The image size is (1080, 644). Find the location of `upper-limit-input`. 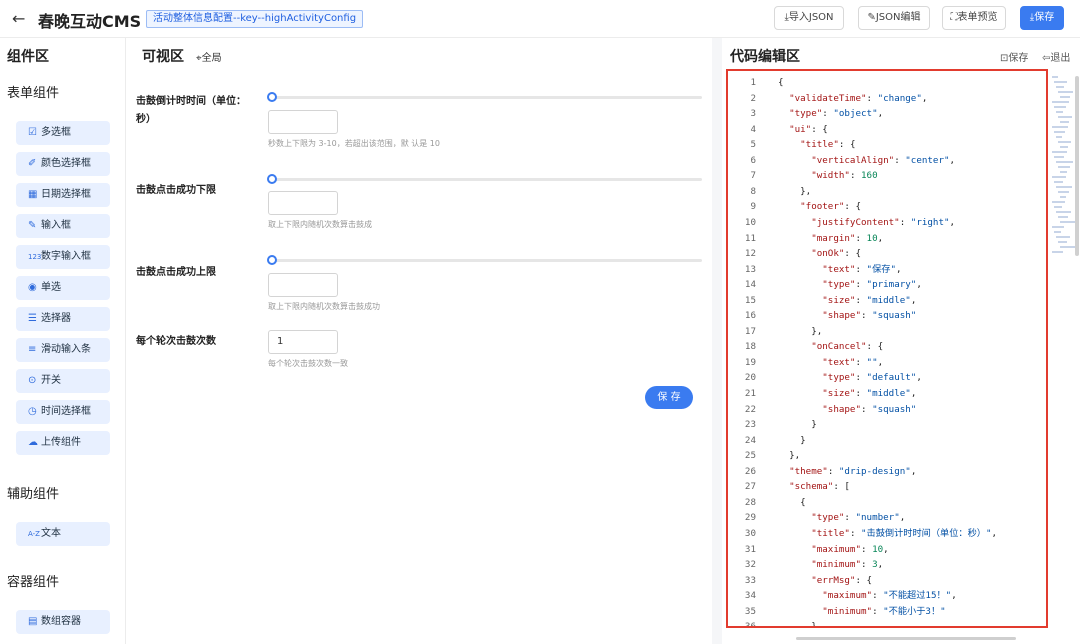

upper-limit-input is located at coordinates (303, 285).